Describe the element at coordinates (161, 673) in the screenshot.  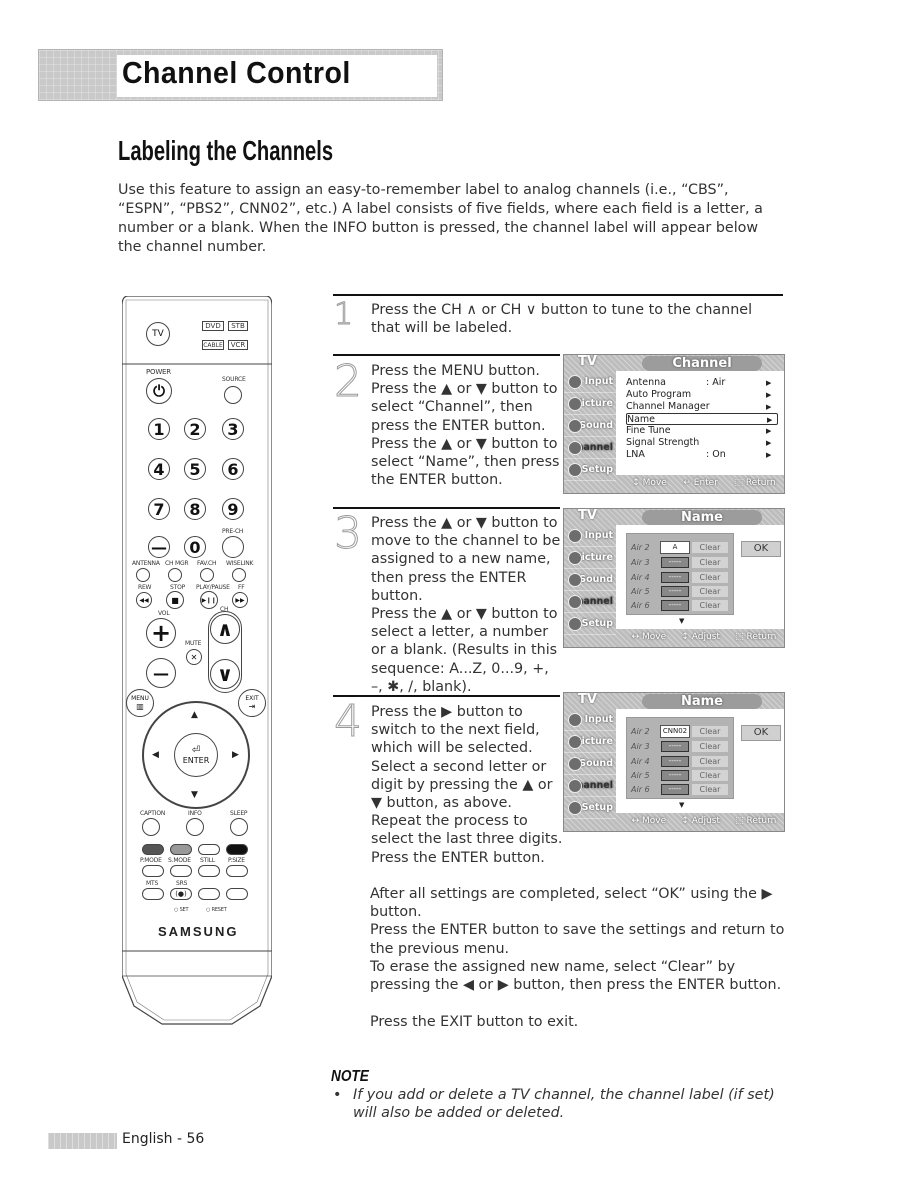
I see `volume-down-button: —` at that location.